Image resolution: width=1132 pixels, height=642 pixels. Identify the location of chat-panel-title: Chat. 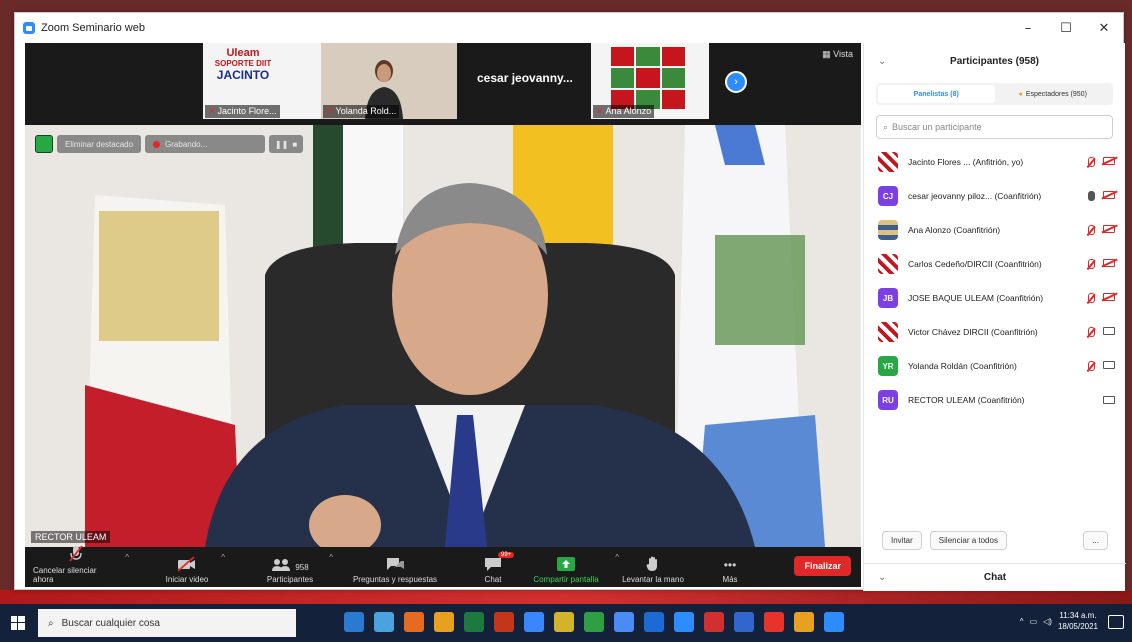
(995, 577).